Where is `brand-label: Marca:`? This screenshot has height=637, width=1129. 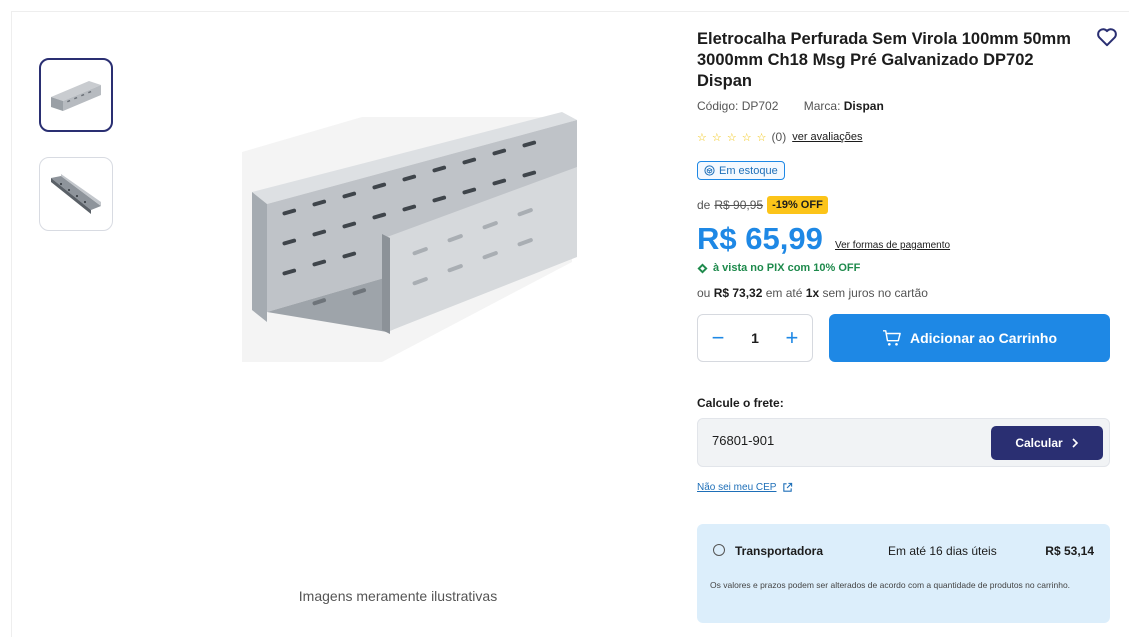 brand-label: Marca: is located at coordinates (822, 106).